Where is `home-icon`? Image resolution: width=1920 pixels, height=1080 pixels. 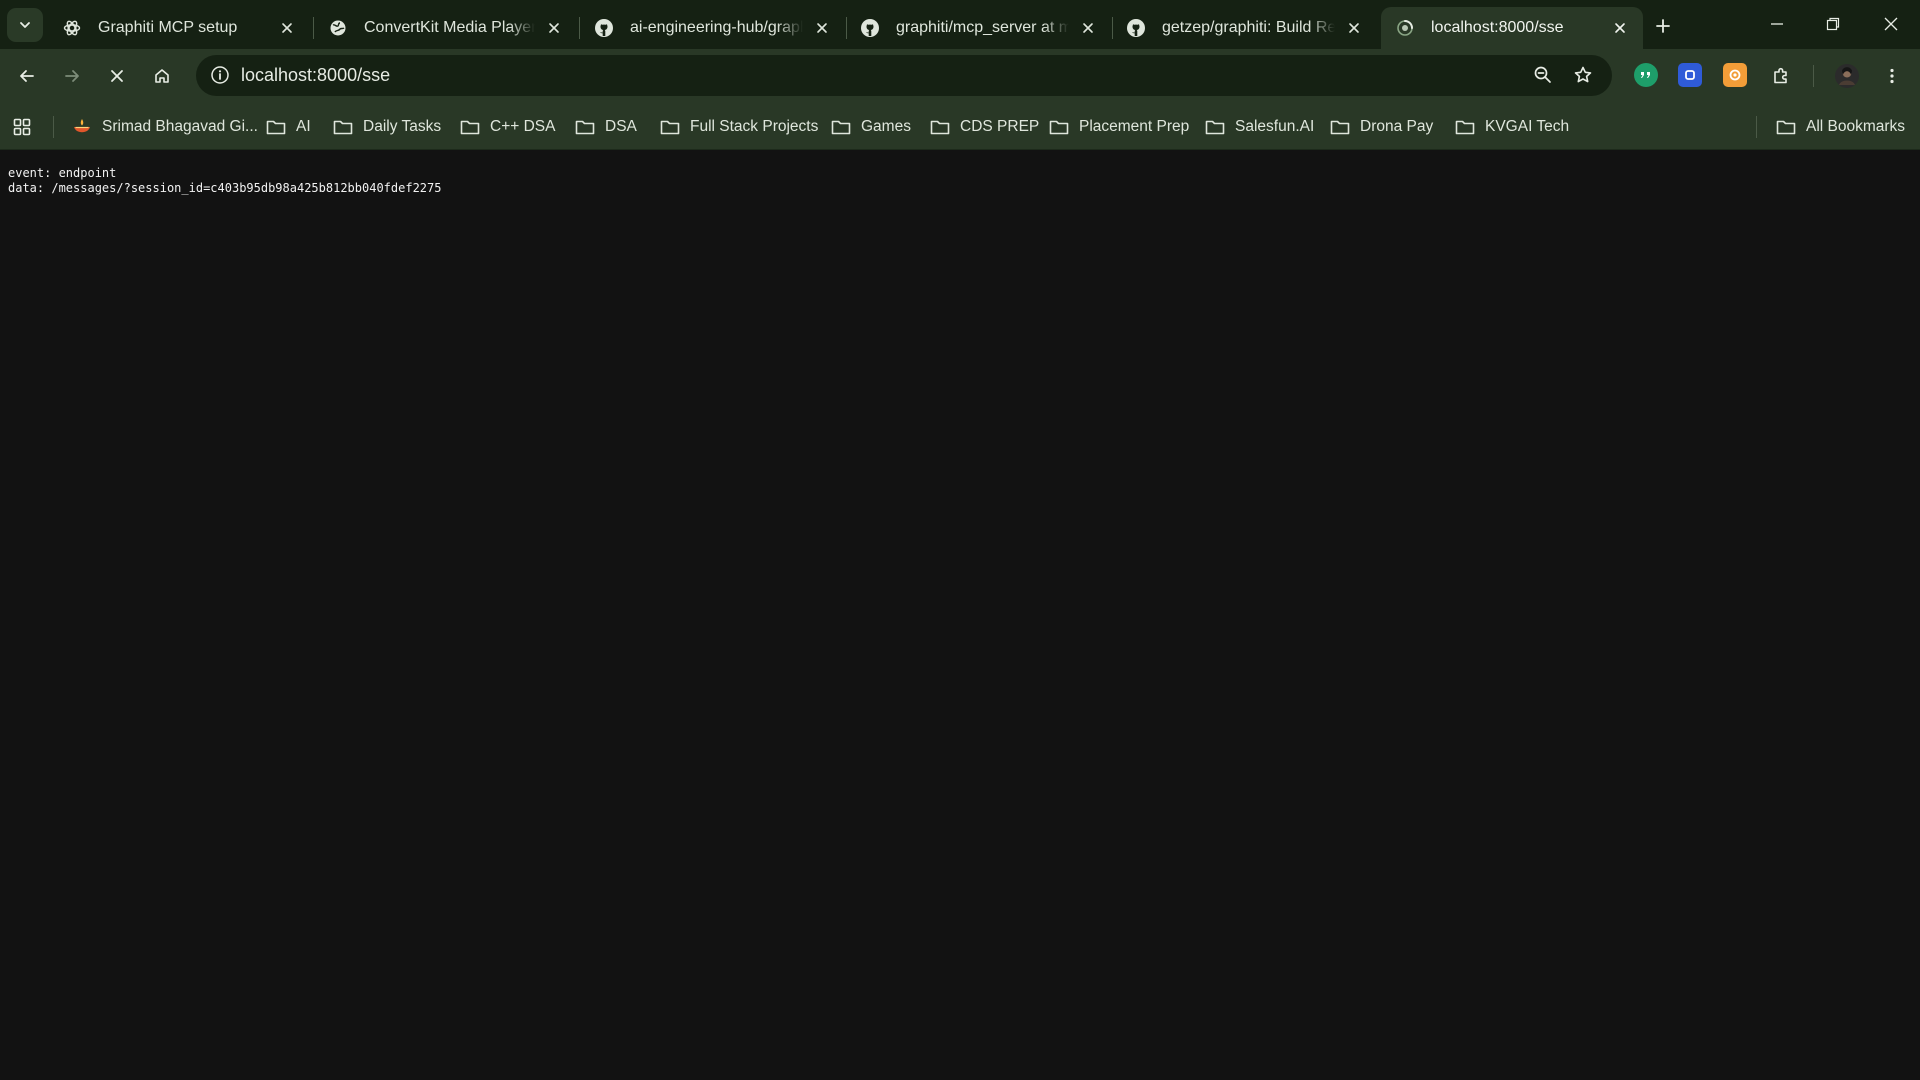
home-icon is located at coordinates (162, 76).